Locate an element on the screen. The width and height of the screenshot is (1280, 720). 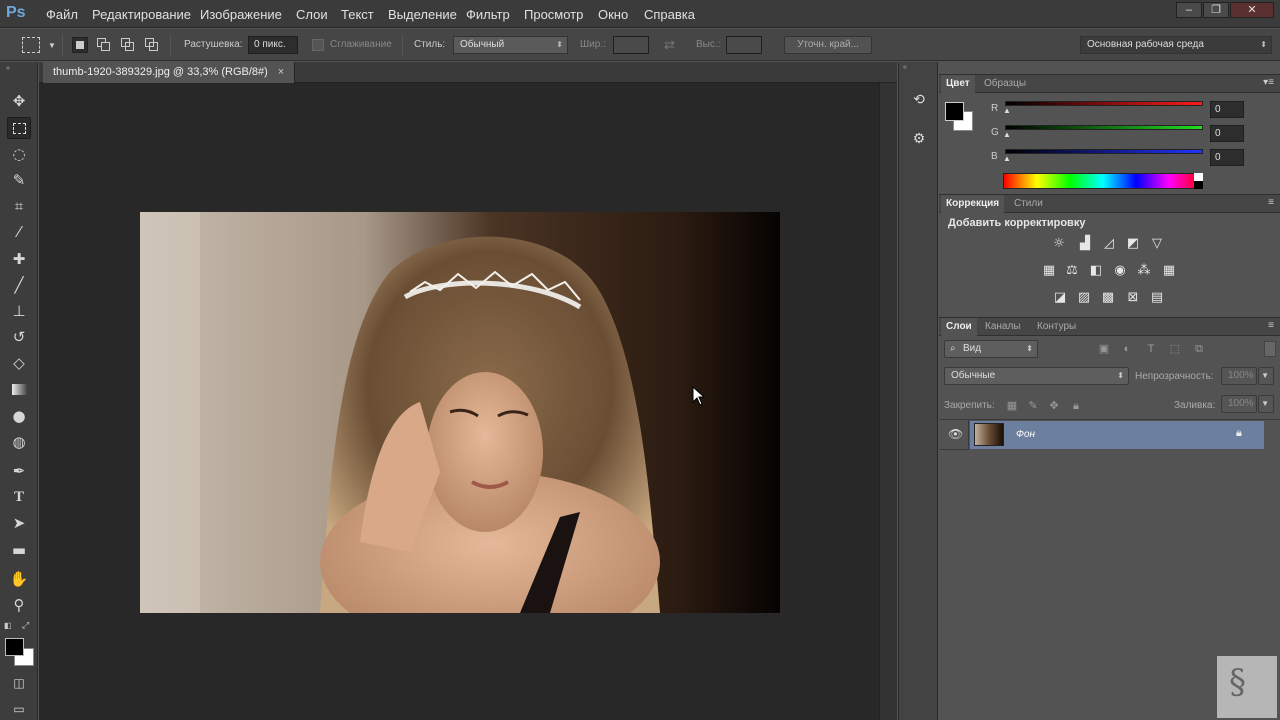
healing-brush-tool-icon: ✚ is located at coordinates (19, 259).